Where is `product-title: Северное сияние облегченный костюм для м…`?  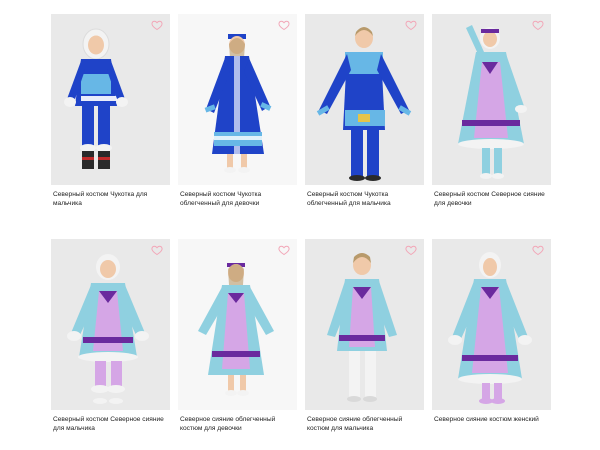
product-title: Северное сияние облегченный костюм для м… is located at coordinates (362, 424).